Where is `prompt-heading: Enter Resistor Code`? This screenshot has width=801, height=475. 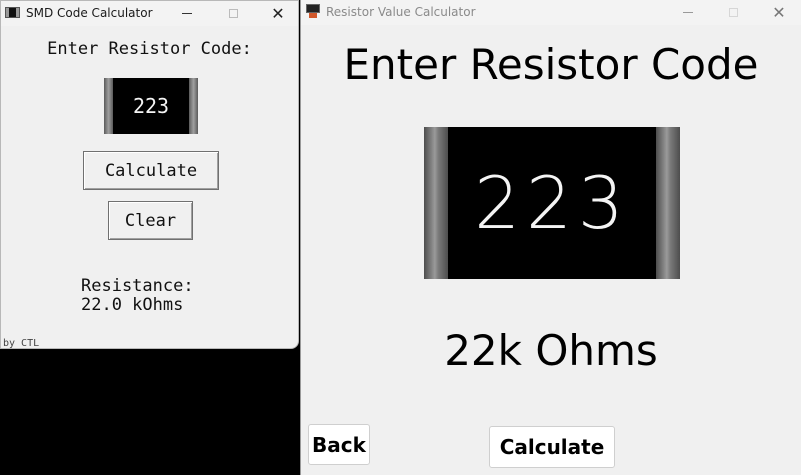 prompt-heading: Enter Resistor Code is located at coordinates (551, 64).